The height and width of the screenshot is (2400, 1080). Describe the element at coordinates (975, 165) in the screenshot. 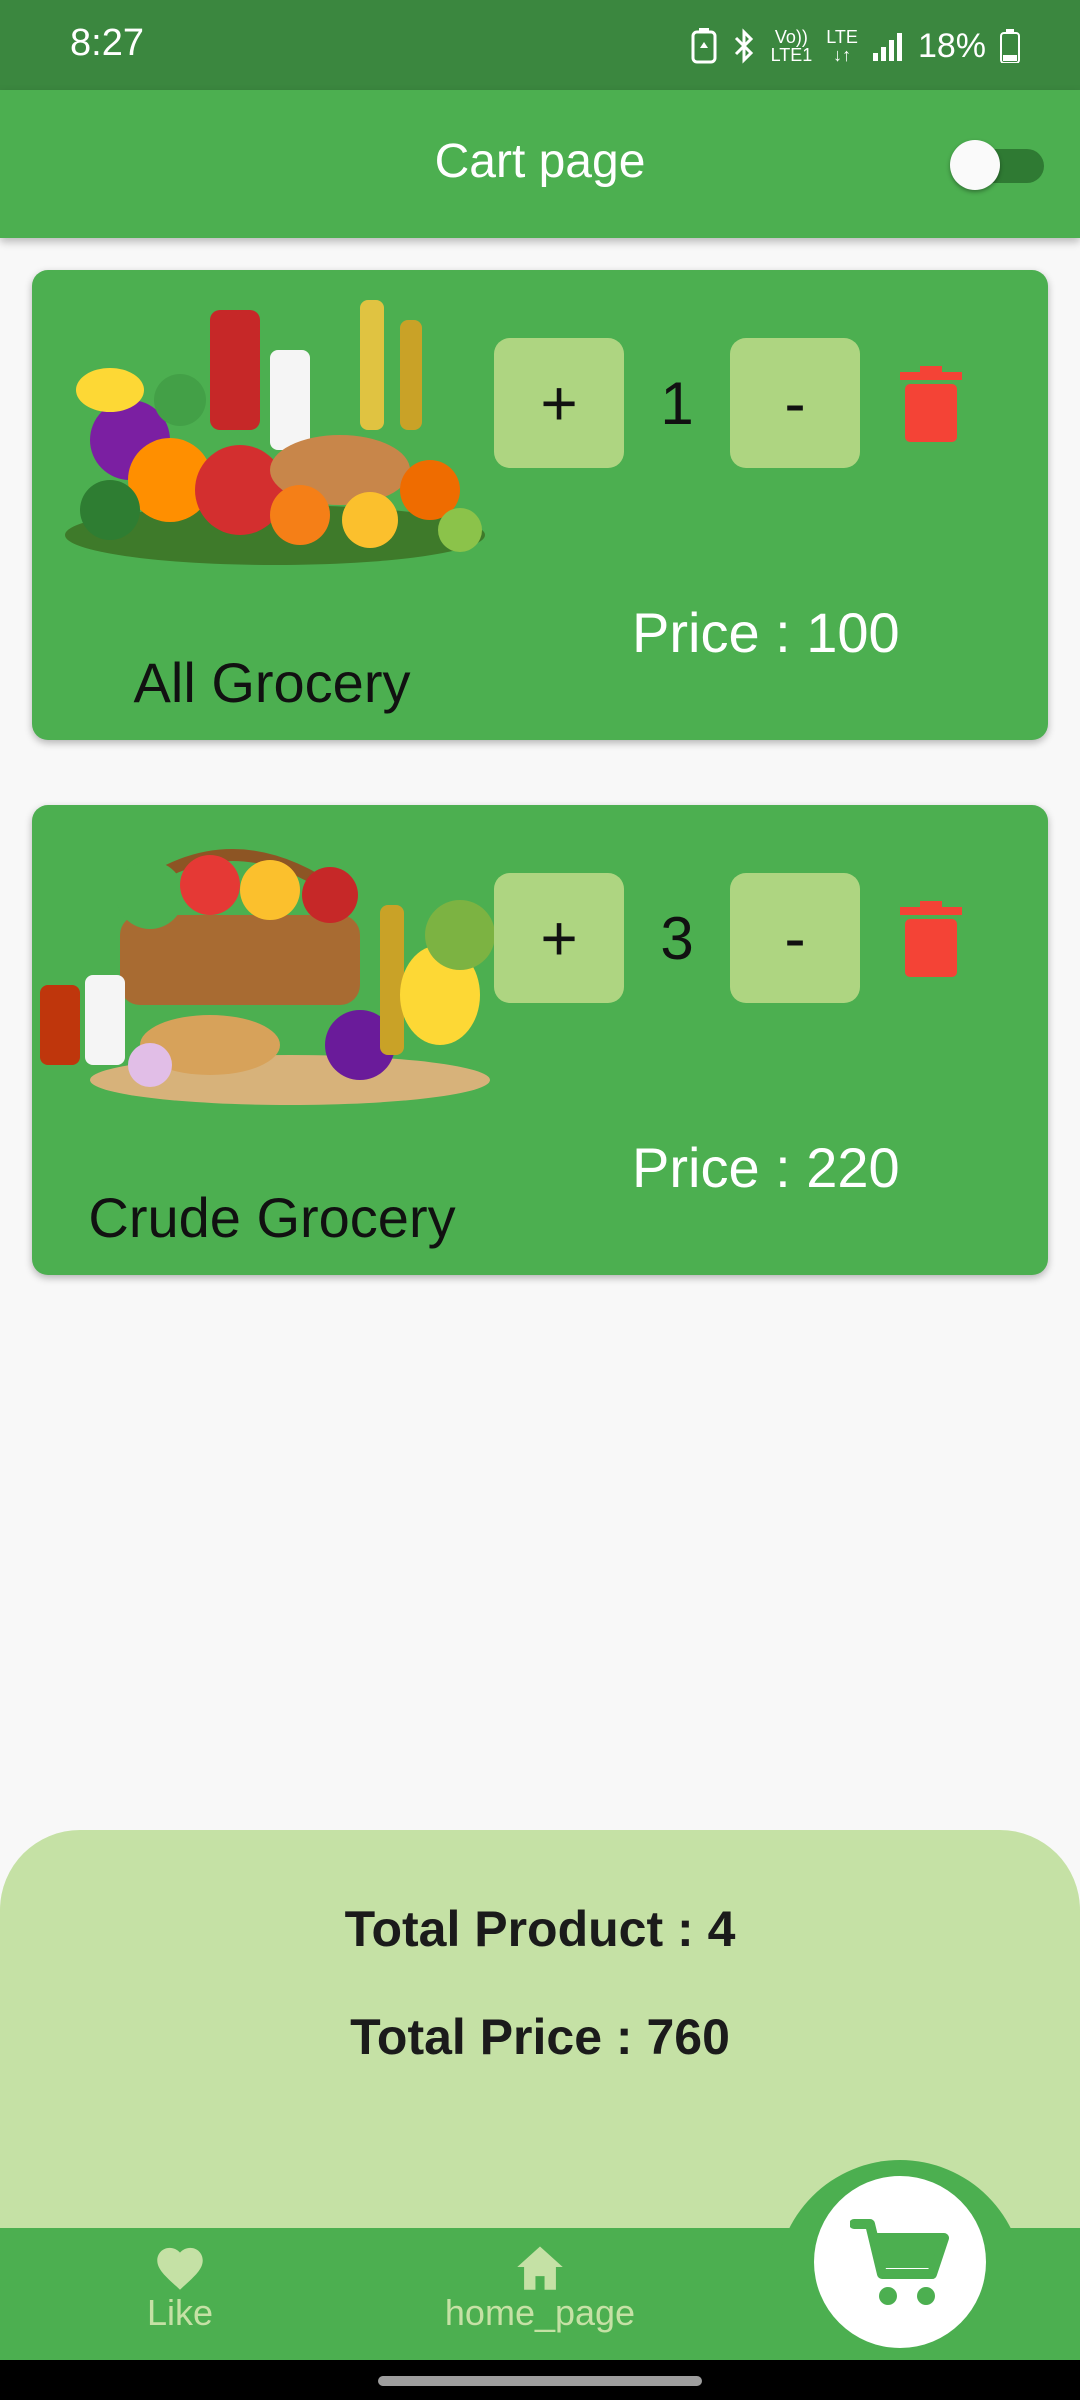

I see `toggle-thumb` at that location.